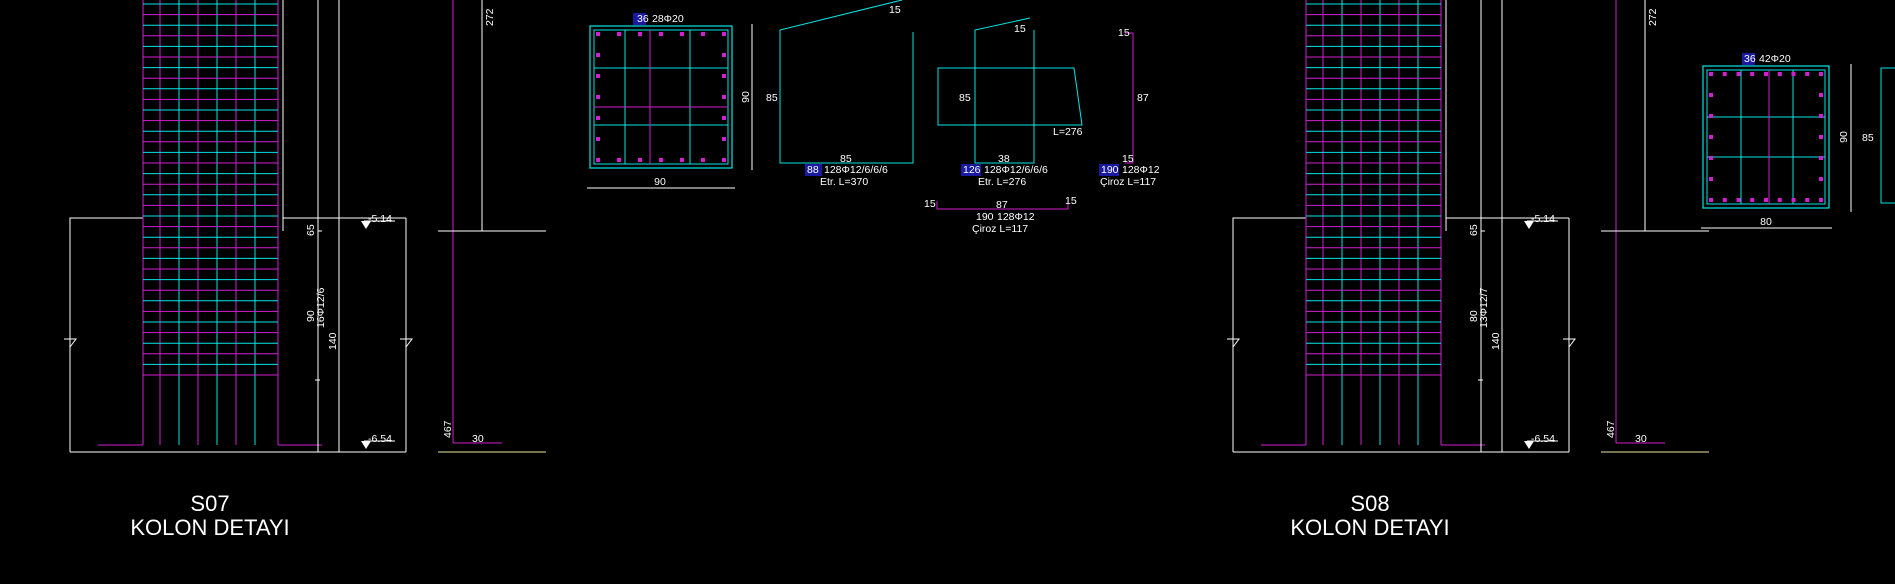 This screenshot has width=1895, height=584. What do you see at coordinates (1016, 170) in the screenshot?
I see `stirrup2-spec: 128Φ12/6/6/6` at bounding box center [1016, 170].